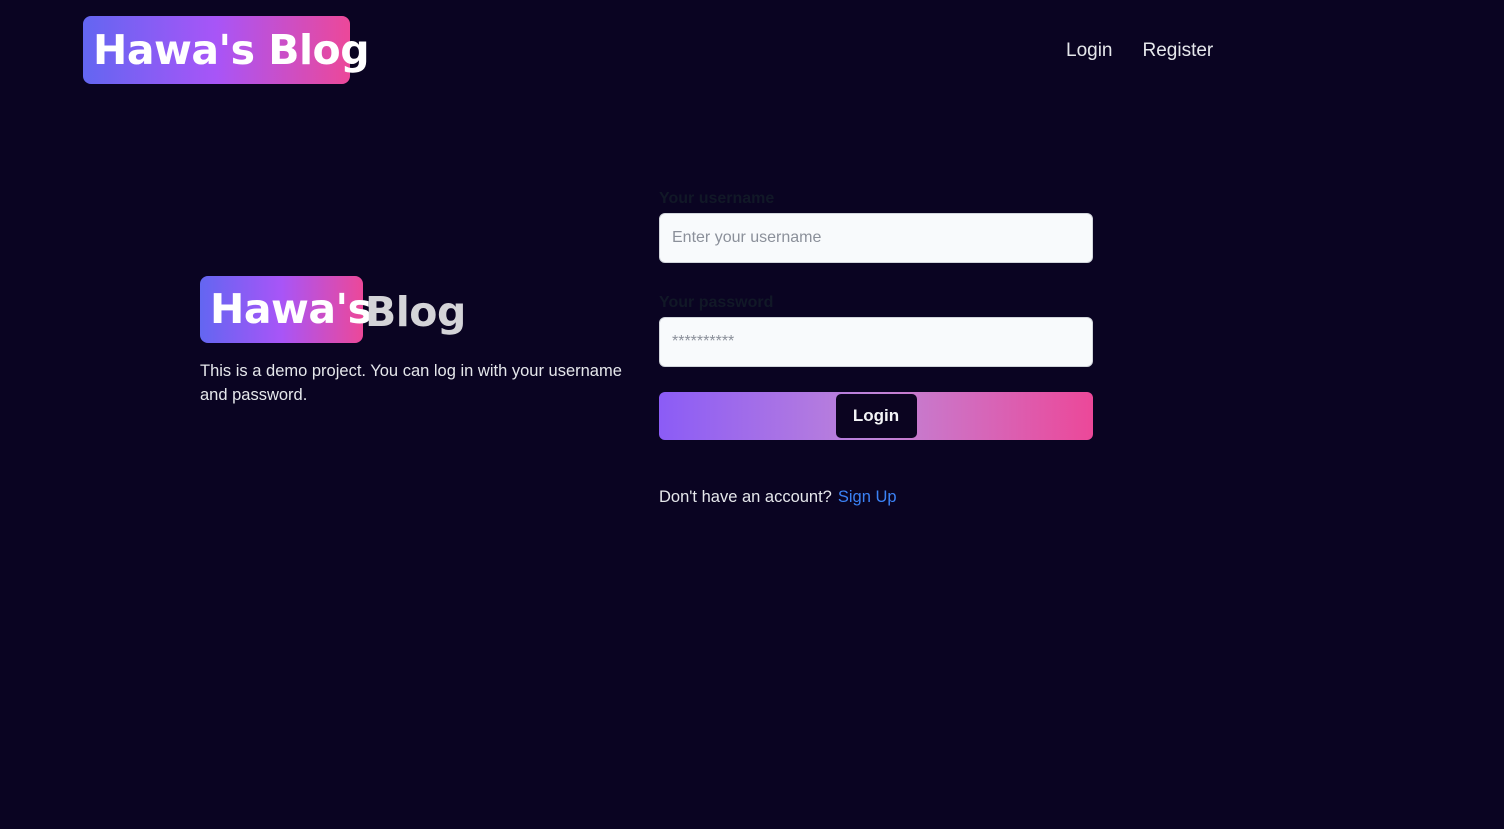 Image resolution: width=1504 pixels, height=829 pixels. Describe the element at coordinates (745, 497) in the screenshot. I see `signup-prompt: Don't have an account?` at that location.